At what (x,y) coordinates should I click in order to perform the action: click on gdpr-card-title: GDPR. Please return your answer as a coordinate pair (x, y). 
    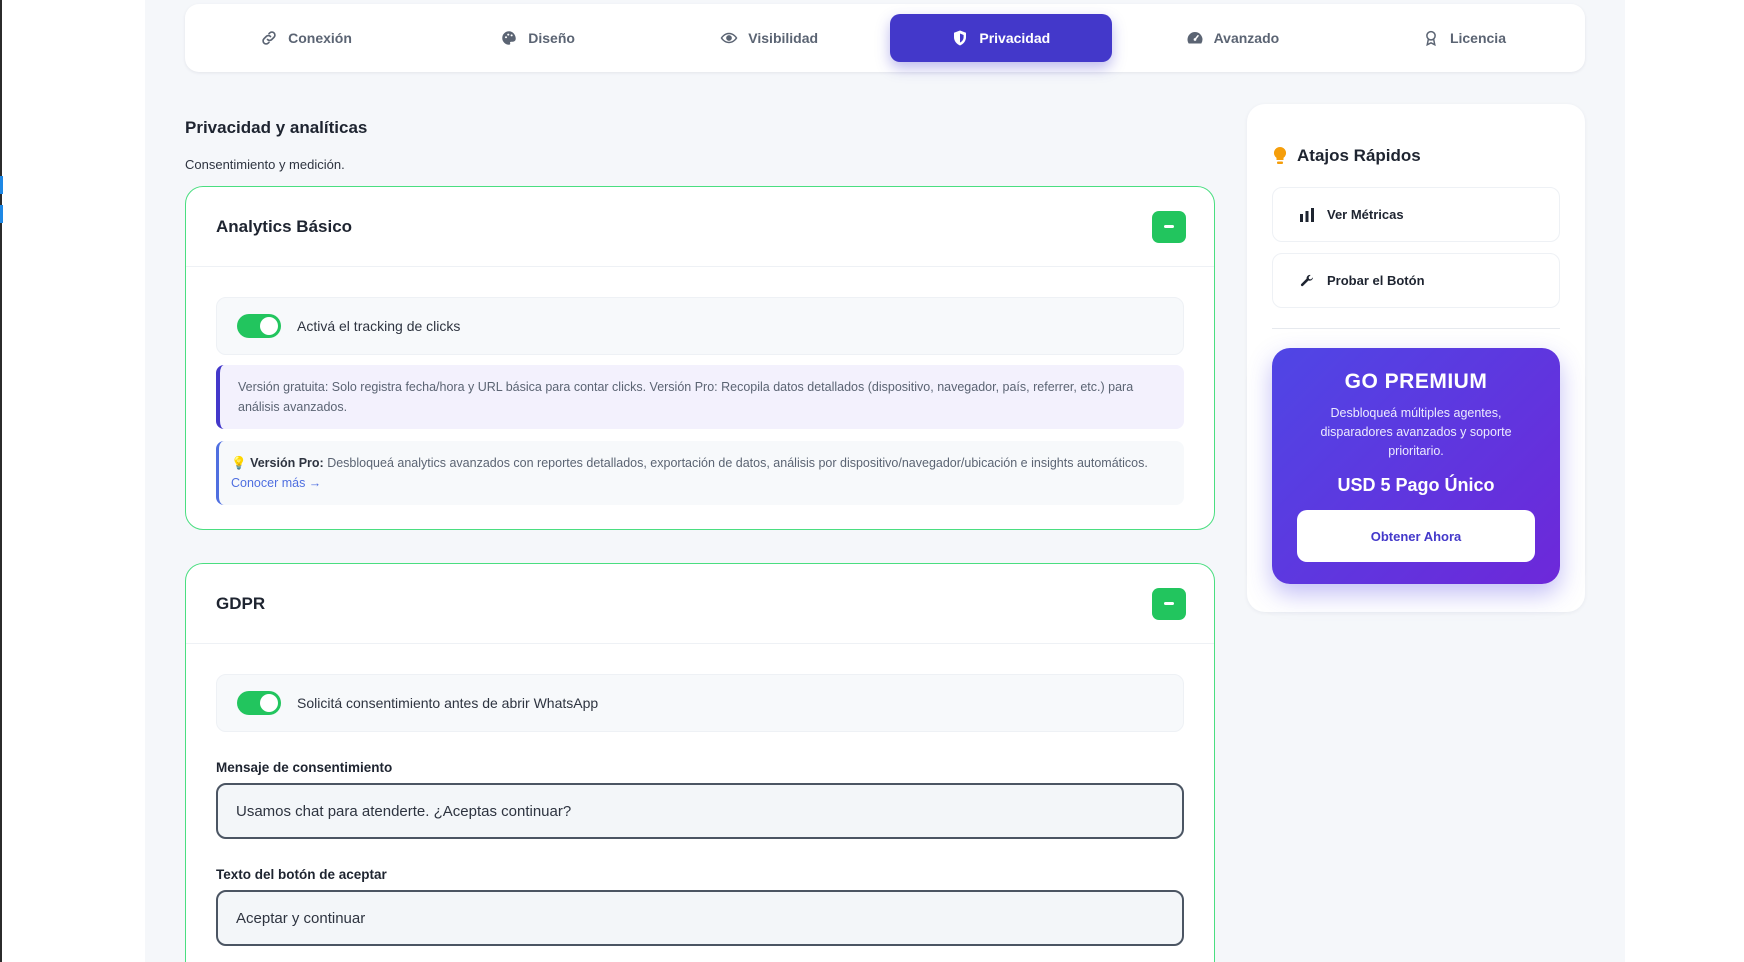
    Looking at the image, I should click on (241, 603).